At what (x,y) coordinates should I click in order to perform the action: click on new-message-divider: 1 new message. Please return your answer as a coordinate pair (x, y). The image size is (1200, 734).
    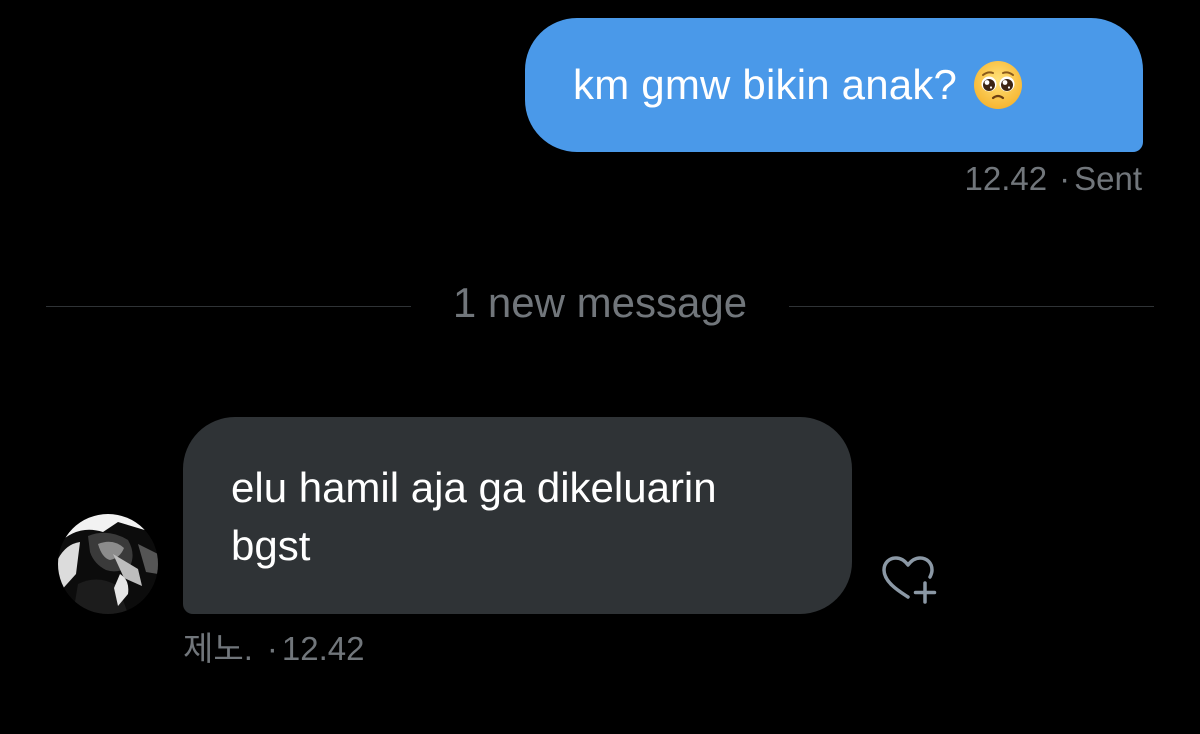
    Looking at the image, I should click on (600, 303).